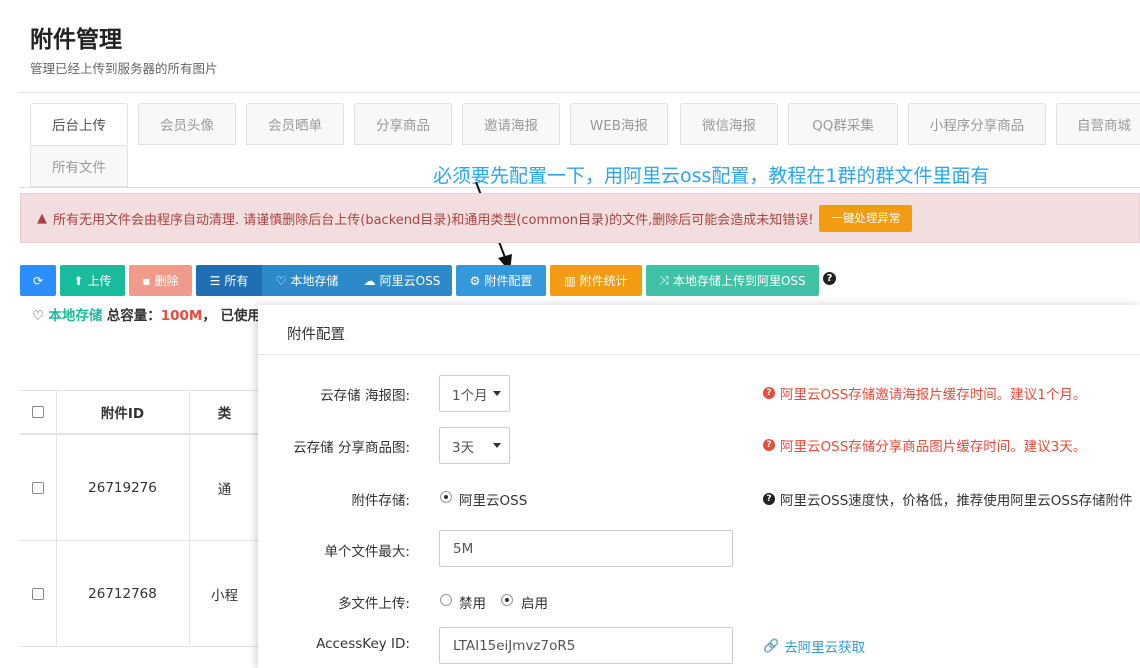  I want to click on storage-type-label: 附件存储:, so click(380, 501).